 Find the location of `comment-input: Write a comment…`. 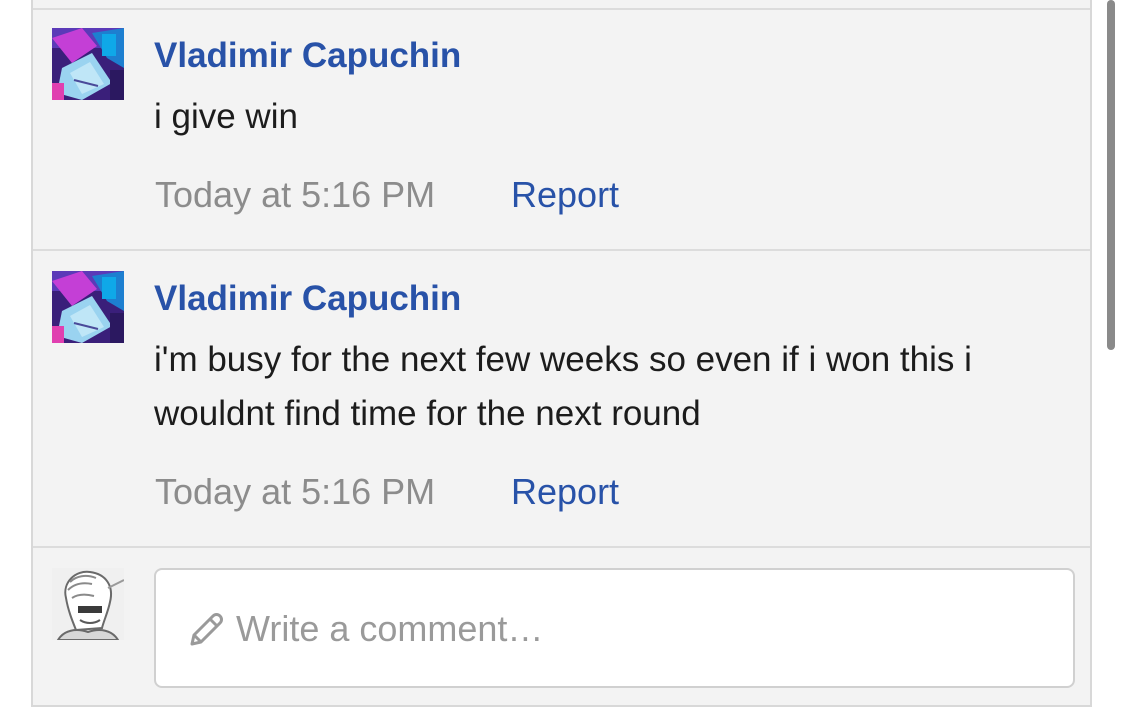

comment-input: Write a comment… is located at coordinates (614, 628).